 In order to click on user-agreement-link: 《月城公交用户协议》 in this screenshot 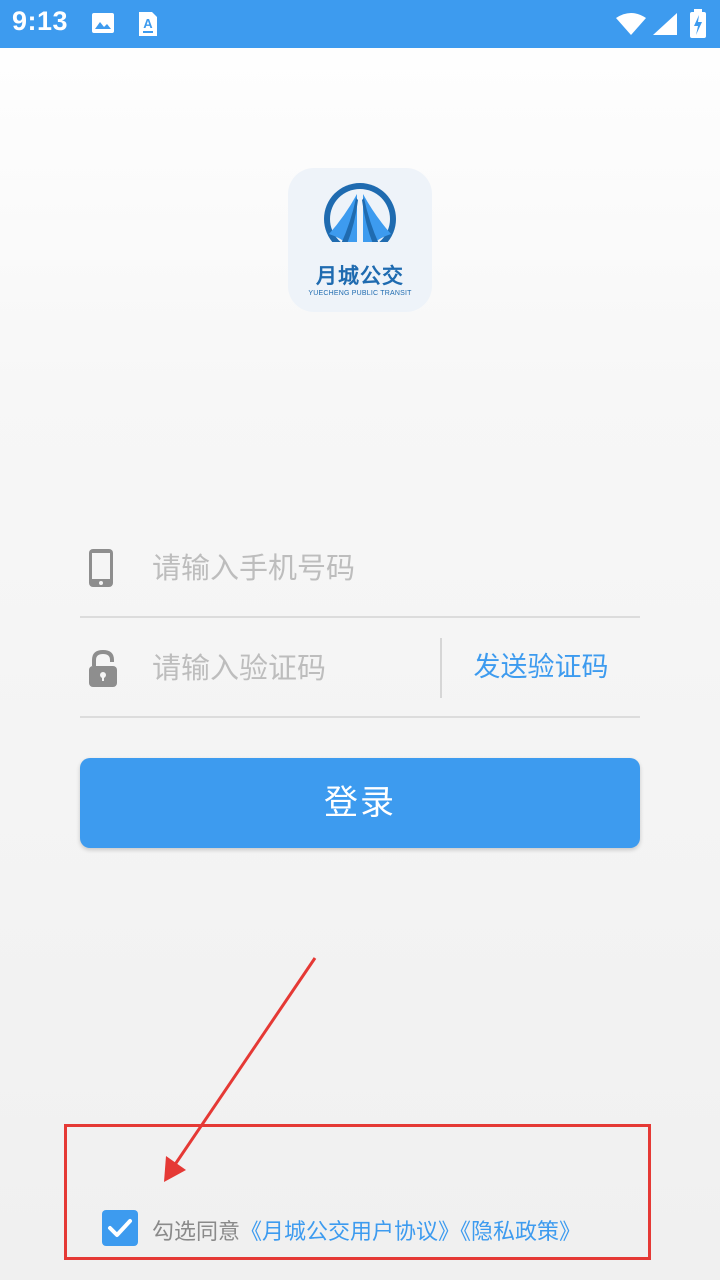, I will do `click(350, 1232)`.